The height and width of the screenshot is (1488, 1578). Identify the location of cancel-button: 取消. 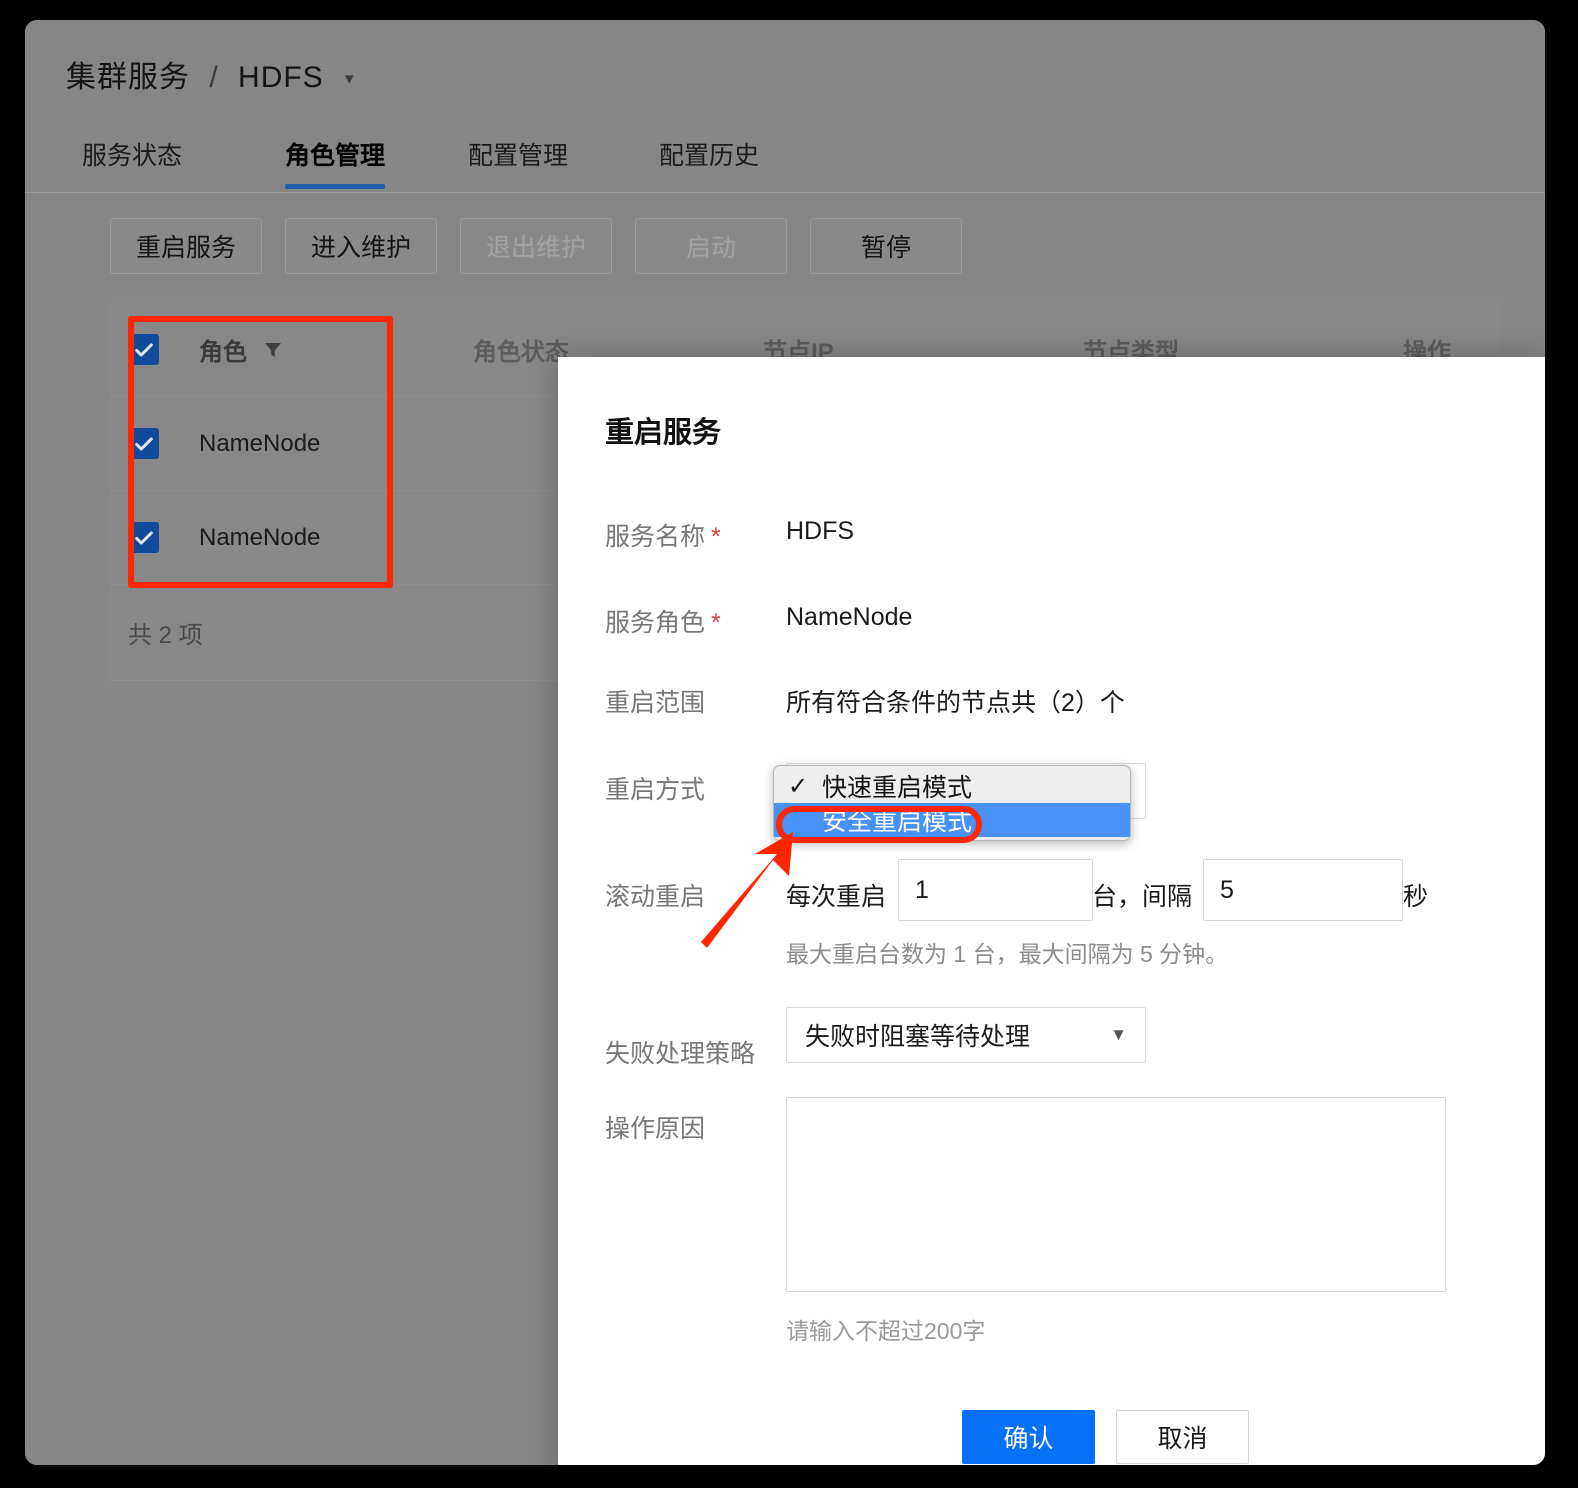
(1182, 1437).